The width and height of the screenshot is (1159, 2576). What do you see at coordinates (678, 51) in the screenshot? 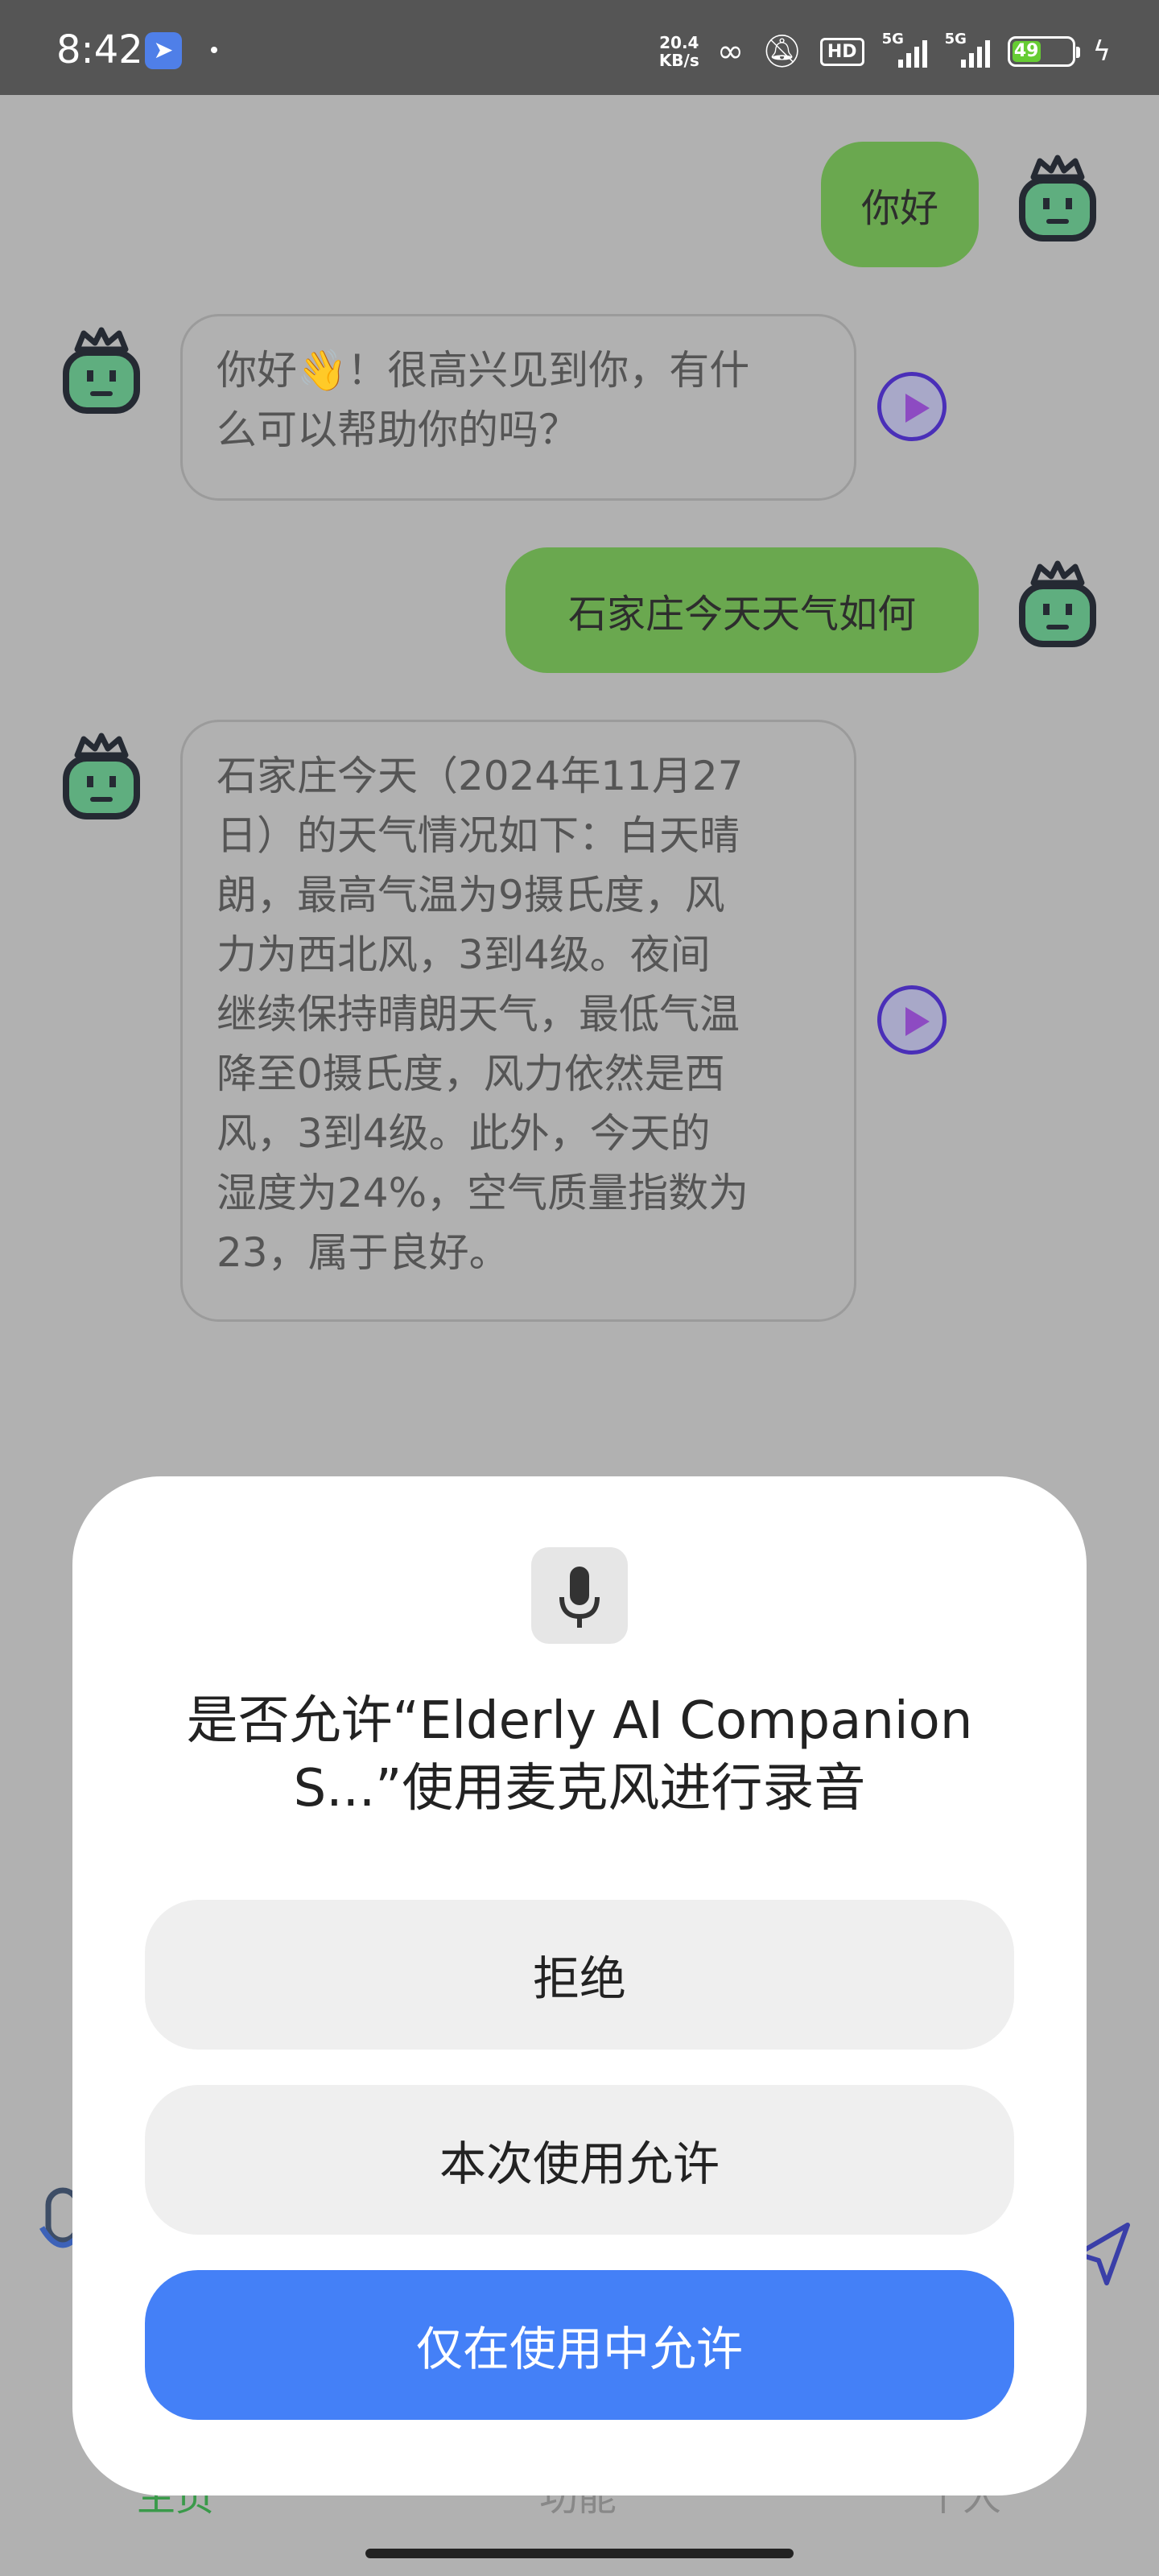
I see `net-speed: 20.4 KB/s` at bounding box center [678, 51].